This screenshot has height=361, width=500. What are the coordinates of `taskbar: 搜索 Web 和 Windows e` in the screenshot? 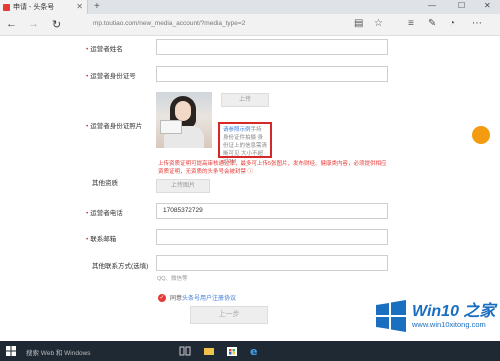 It's located at (250, 351).